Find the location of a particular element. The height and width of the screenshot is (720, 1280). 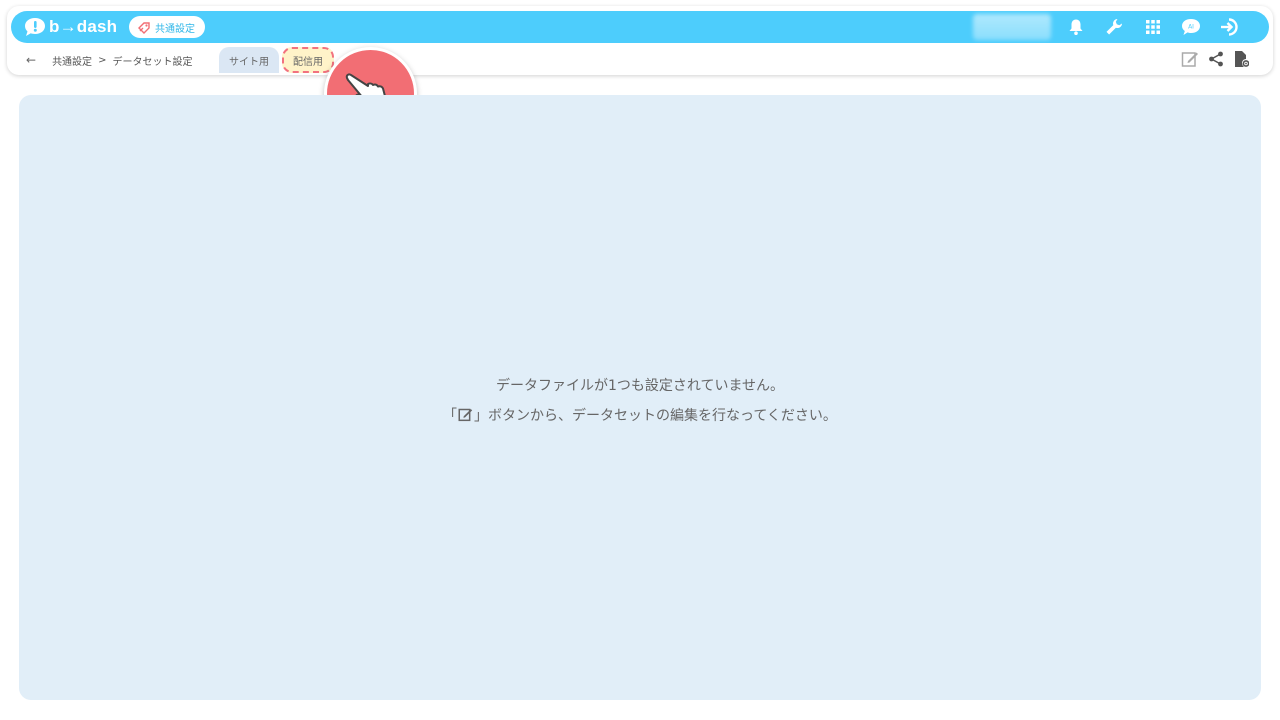

tab-delivery: 配信用 is located at coordinates (308, 60).